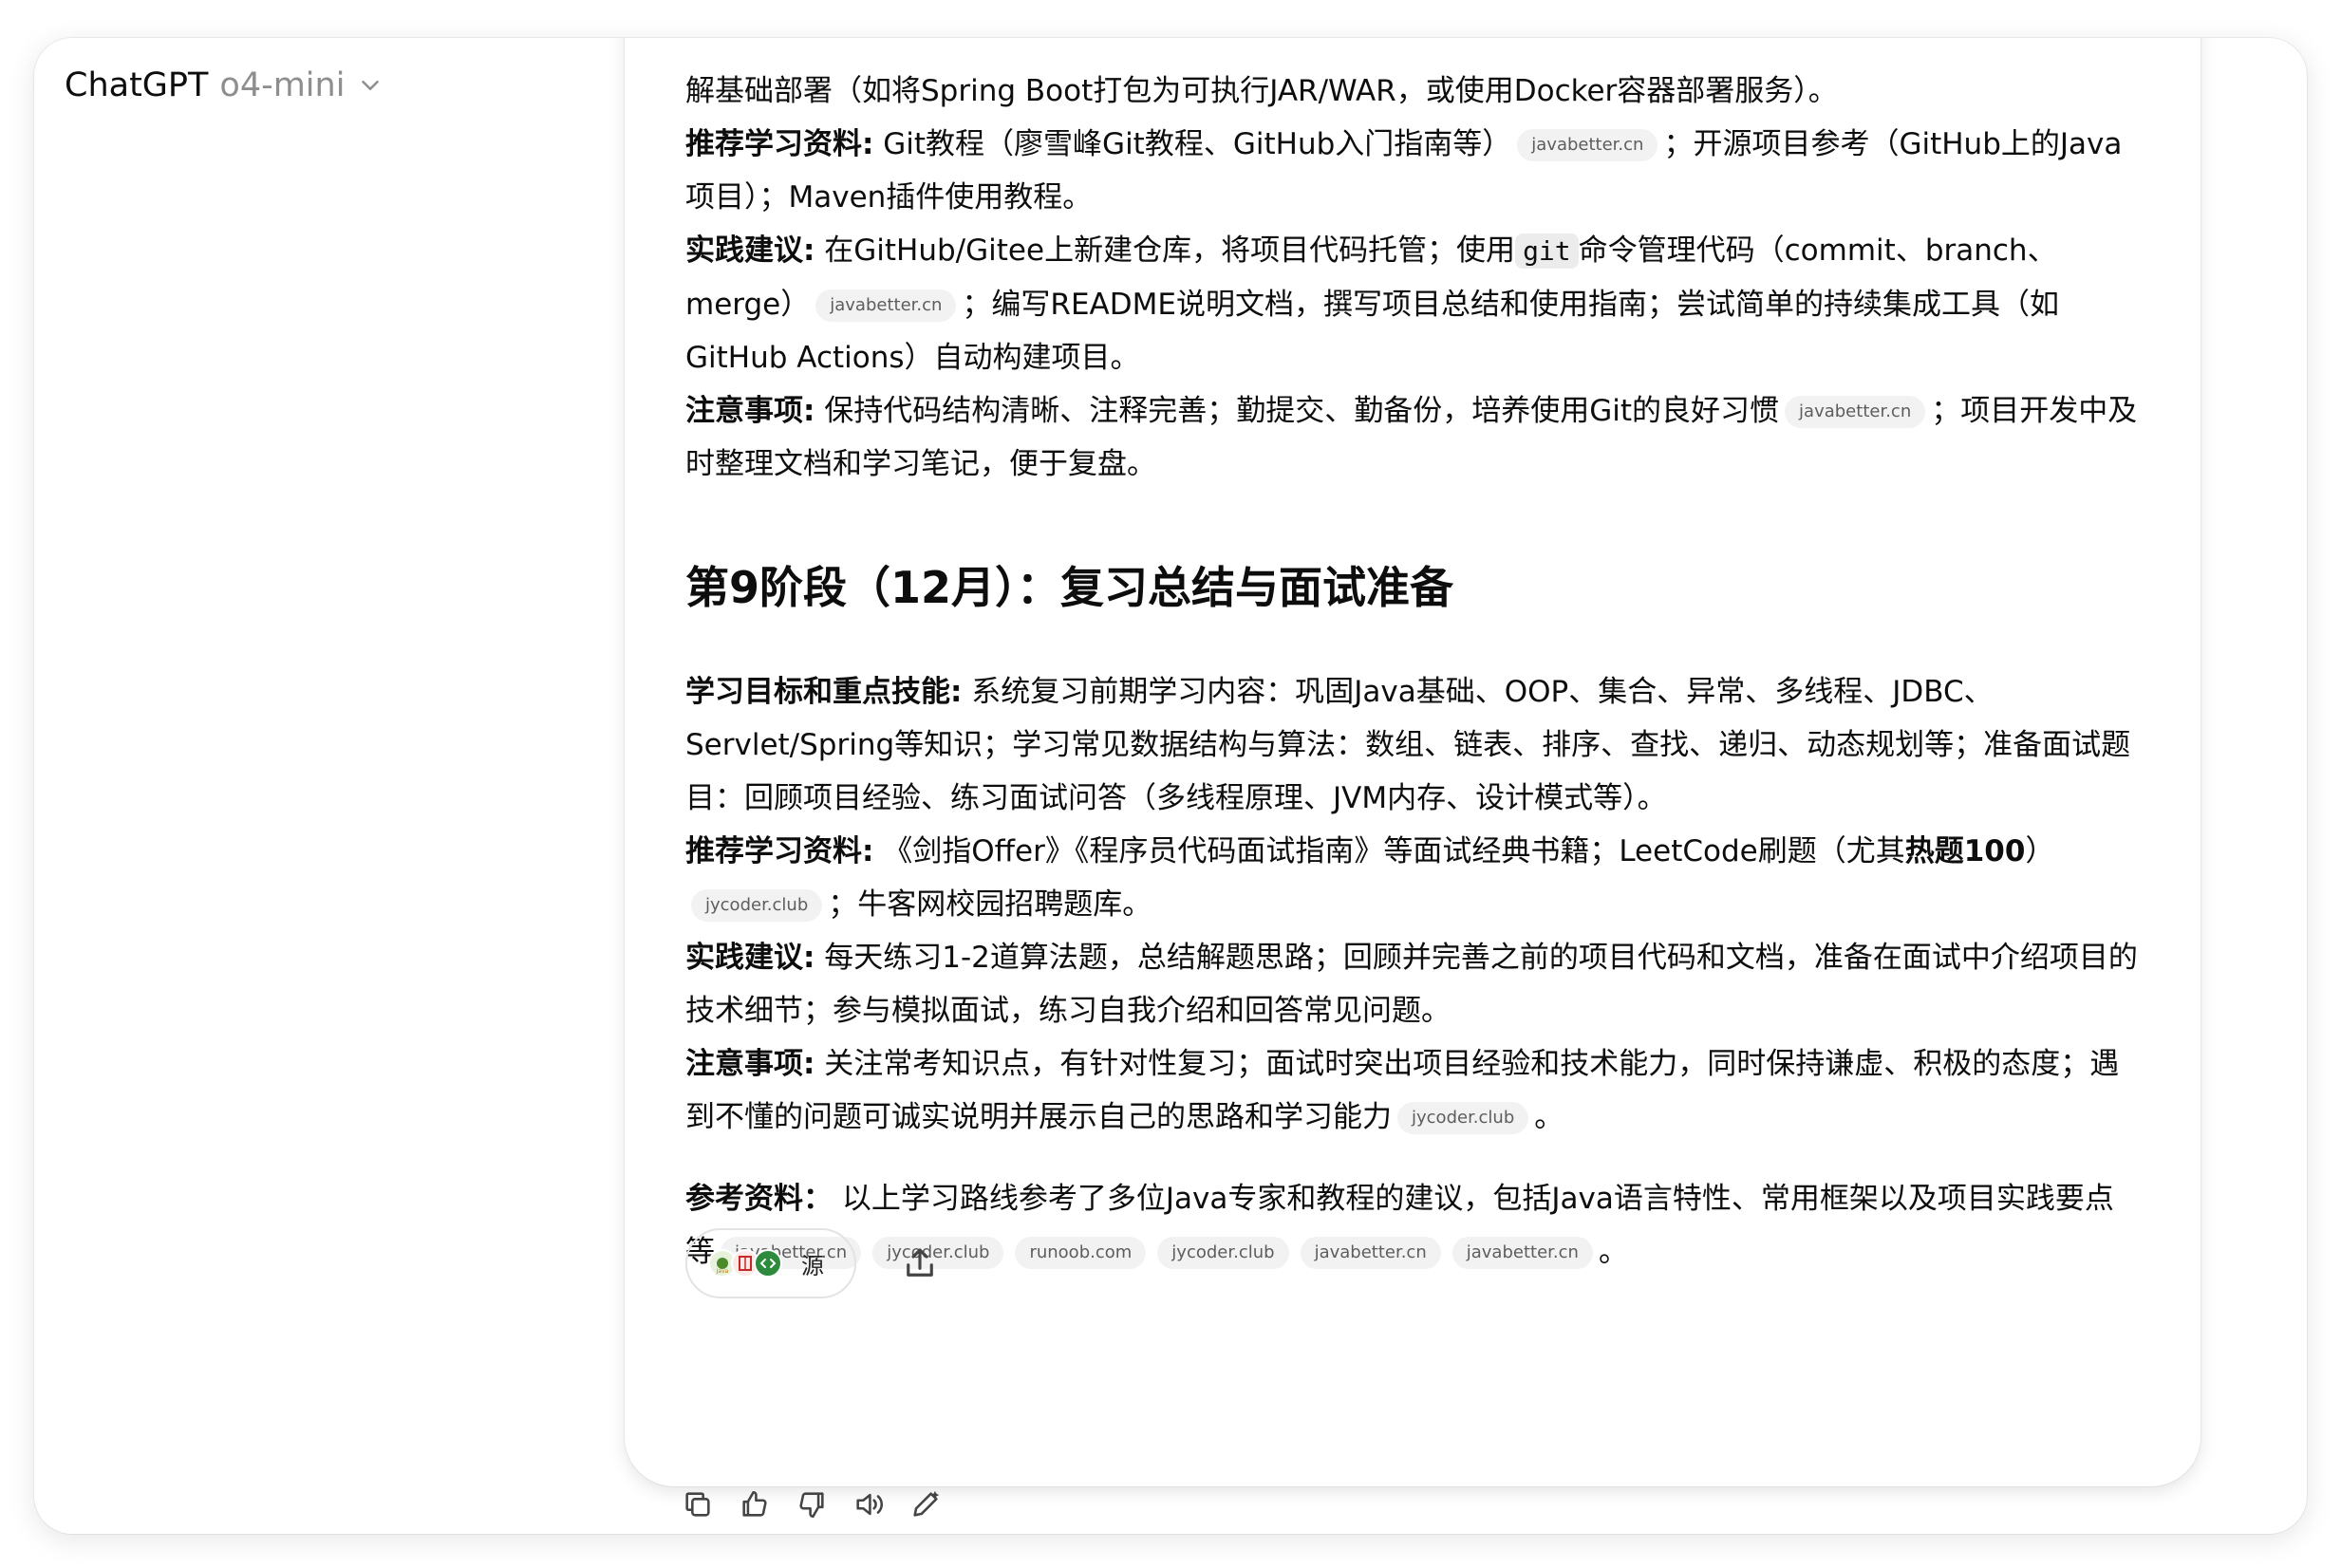 This screenshot has height=1568, width=2341. I want to click on code-favicon, so click(768, 1263).